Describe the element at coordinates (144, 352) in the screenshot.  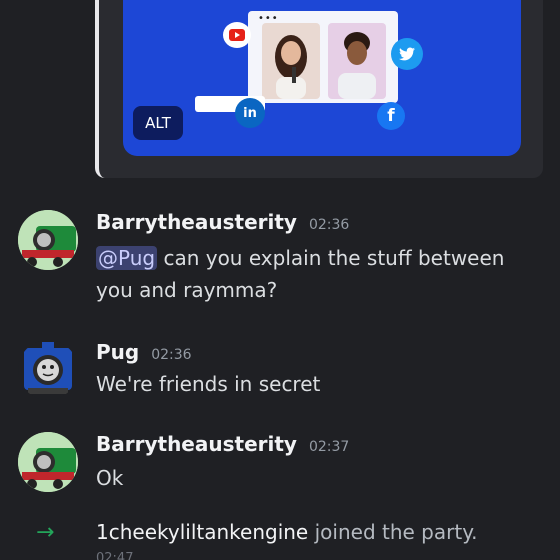
I see `message-header: Pug 02:36` at that location.